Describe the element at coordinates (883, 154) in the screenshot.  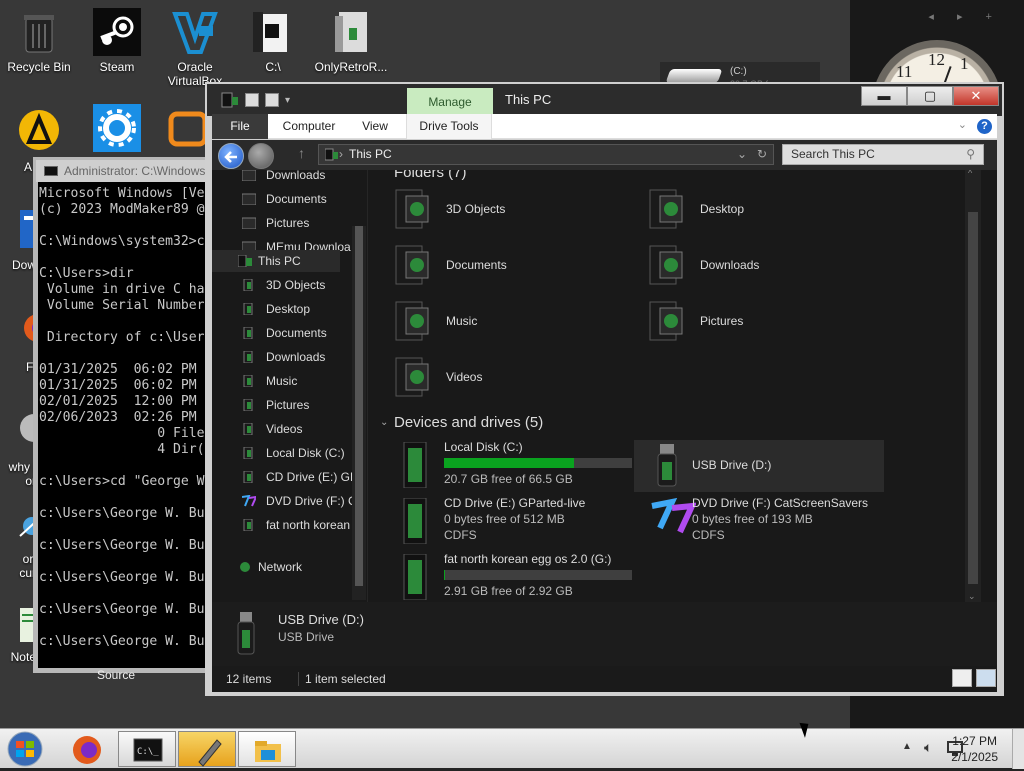
I see `search-input: Search This PC ⚲` at that location.